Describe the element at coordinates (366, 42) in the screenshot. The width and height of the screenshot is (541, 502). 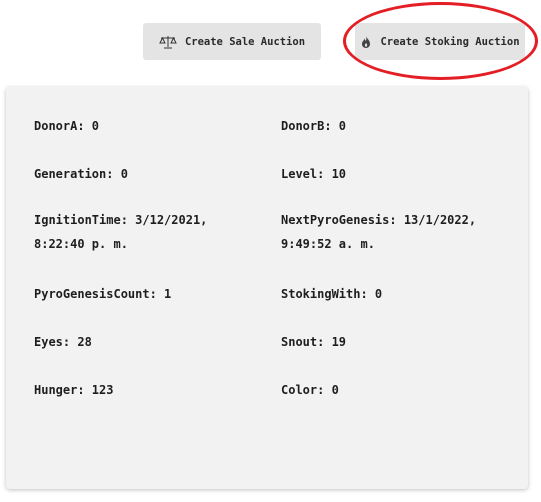
I see `flame-icon` at that location.